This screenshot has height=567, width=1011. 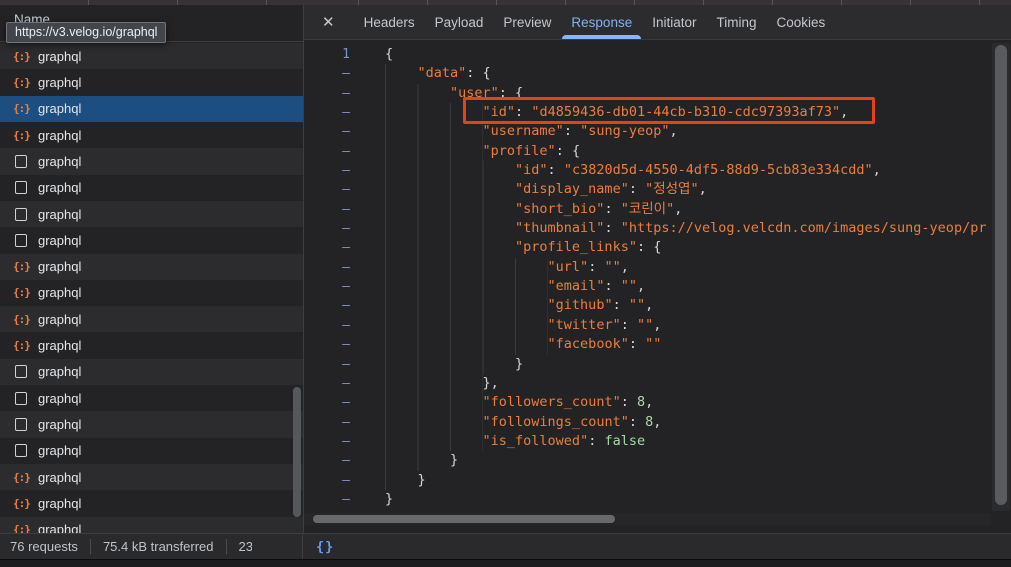 What do you see at coordinates (459, 22) in the screenshot?
I see `tab-payload: Payload` at bounding box center [459, 22].